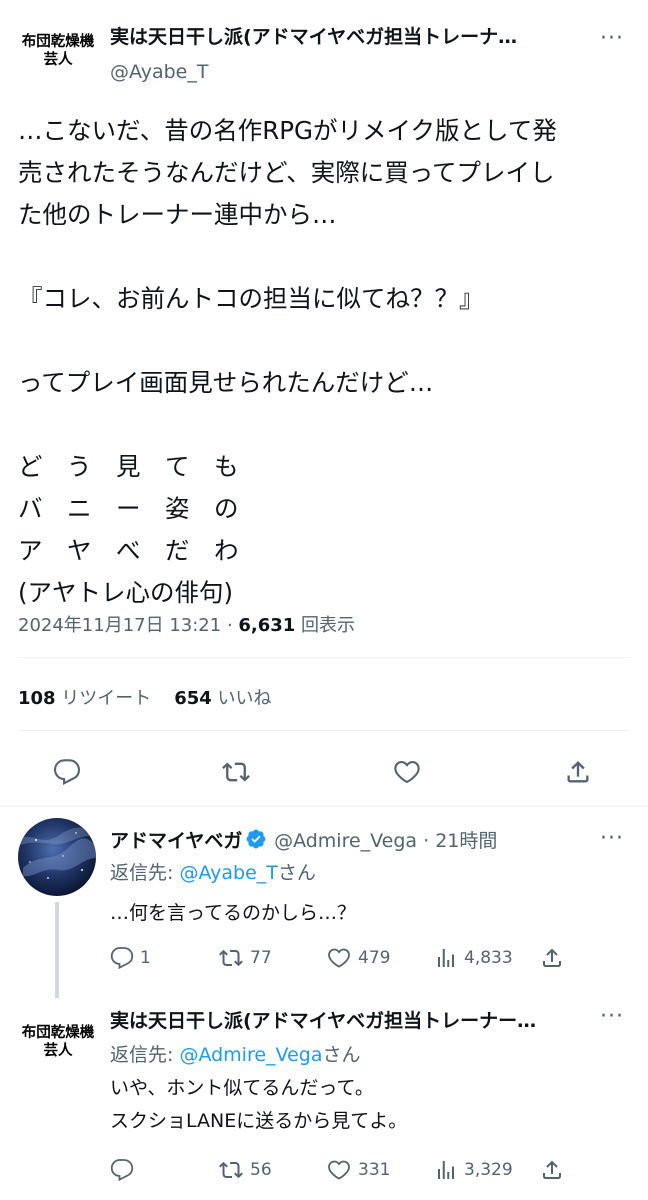 This screenshot has height=1200, width=648. What do you see at coordinates (258, 1105) in the screenshot?
I see `reply-body: いや、ホント似てるんだって。 スクショLANEに送るから見てよ。` at bounding box center [258, 1105].